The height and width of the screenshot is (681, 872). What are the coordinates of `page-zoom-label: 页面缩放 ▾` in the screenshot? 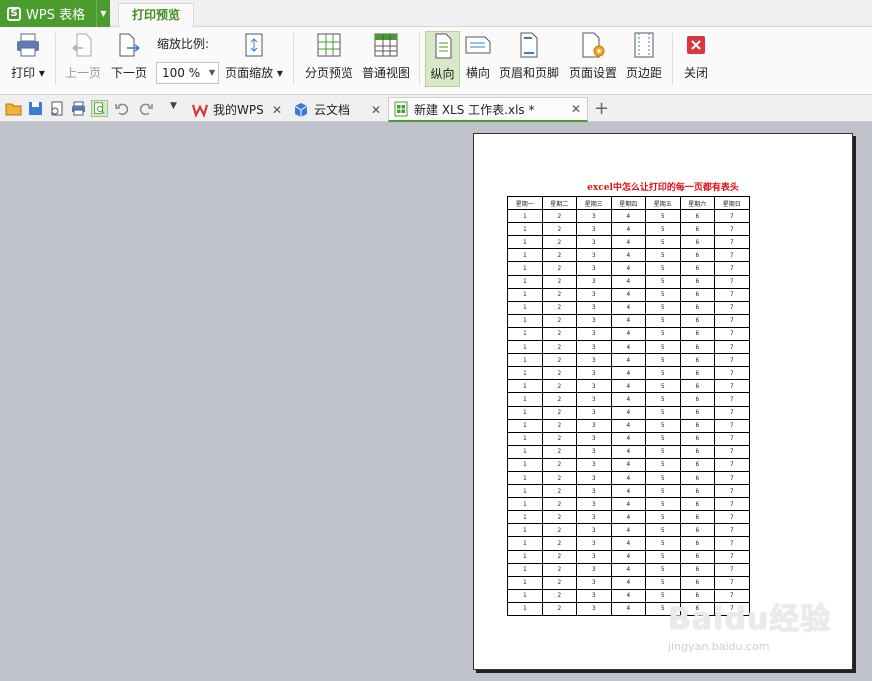 It's located at (254, 73).